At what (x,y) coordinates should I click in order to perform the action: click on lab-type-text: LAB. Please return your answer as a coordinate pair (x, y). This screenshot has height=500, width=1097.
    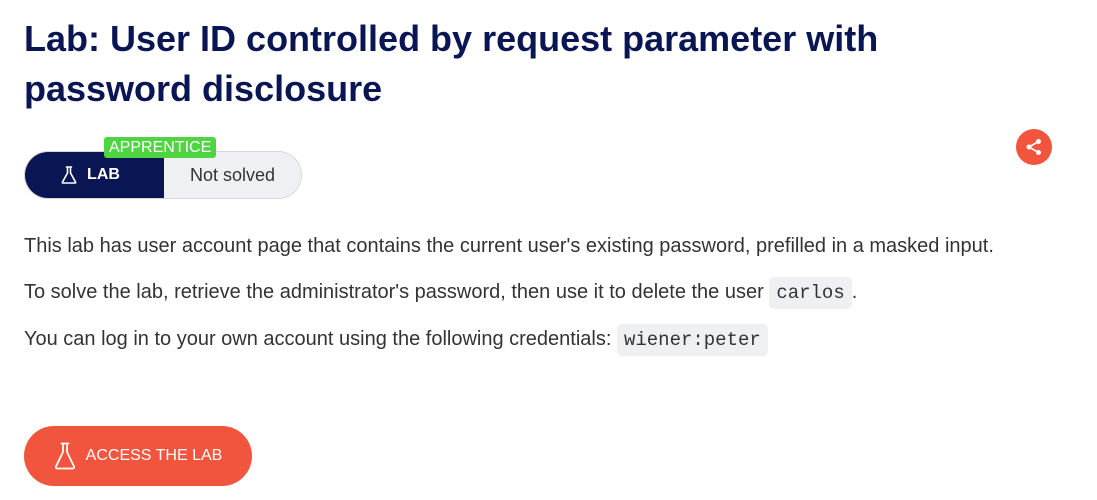
    Looking at the image, I should click on (103, 174).